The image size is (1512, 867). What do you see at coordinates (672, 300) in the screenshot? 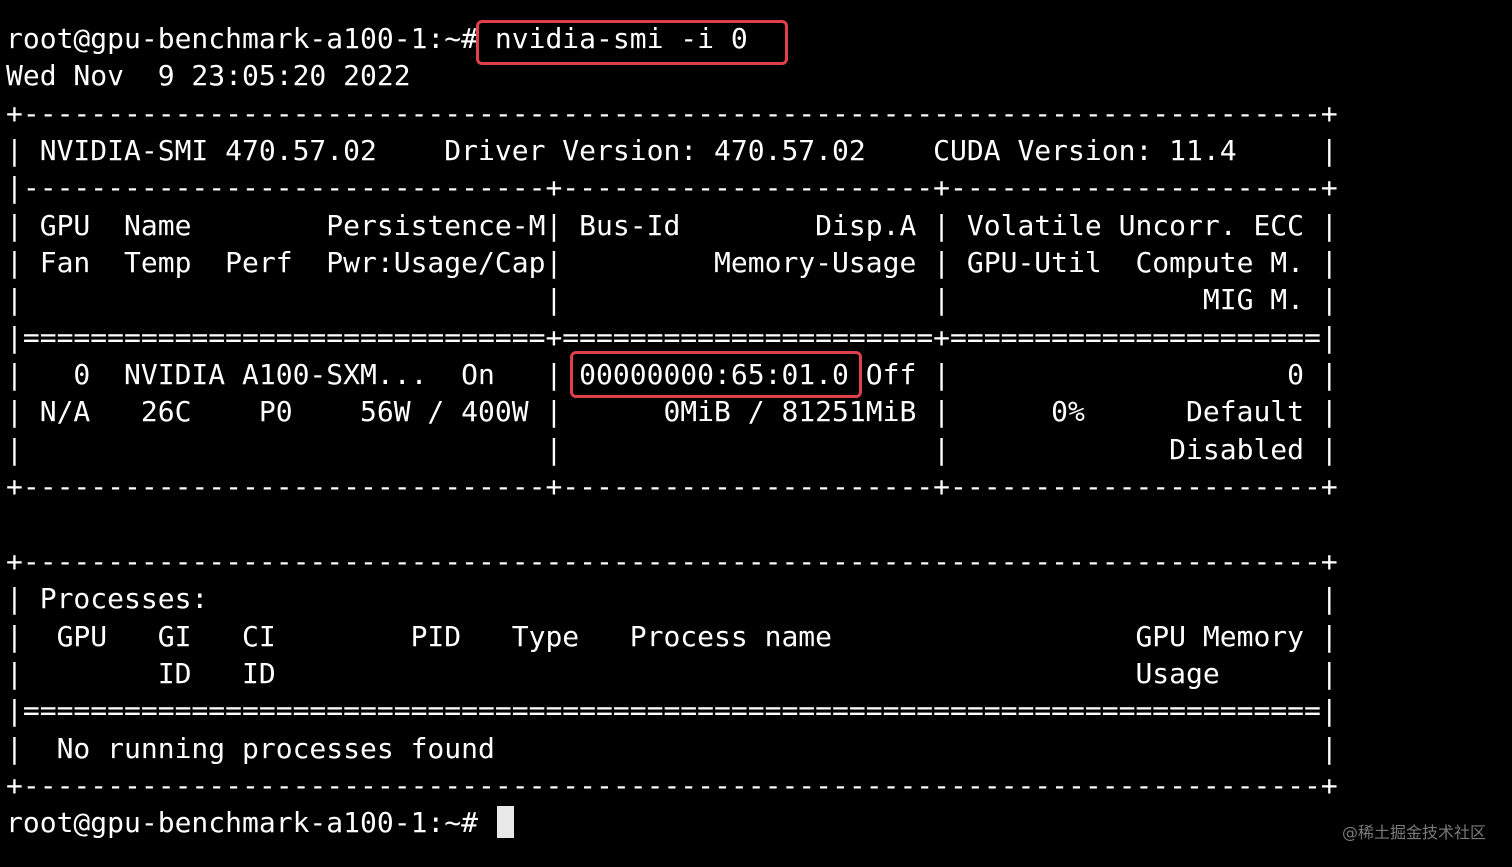
I see `header-line-3: | | | MIG M. |` at bounding box center [672, 300].